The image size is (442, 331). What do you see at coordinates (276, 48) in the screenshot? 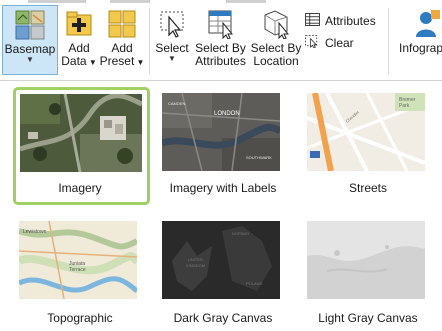
I see `select-by-location-line1: Select By` at bounding box center [276, 48].